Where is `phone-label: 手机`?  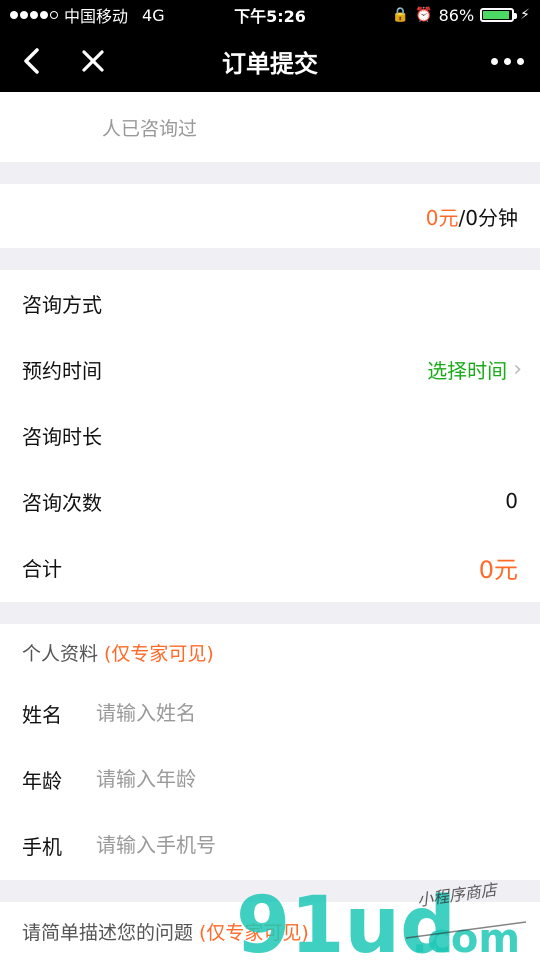
phone-label: 手机 is located at coordinates (42, 846).